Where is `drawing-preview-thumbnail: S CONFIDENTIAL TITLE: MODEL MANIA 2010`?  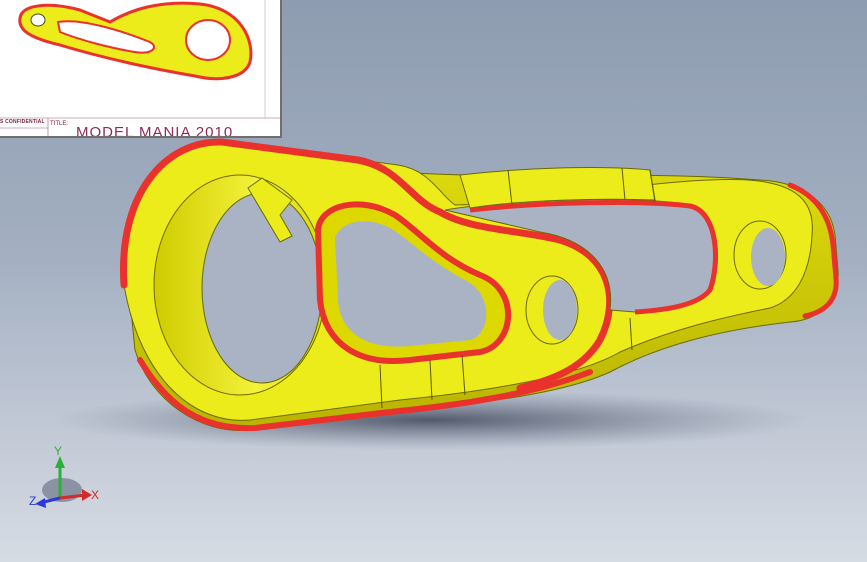 drawing-preview-thumbnail: S CONFIDENTIAL TITLE: MODEL MANIA 2010 is located at coordinates (141, 69).